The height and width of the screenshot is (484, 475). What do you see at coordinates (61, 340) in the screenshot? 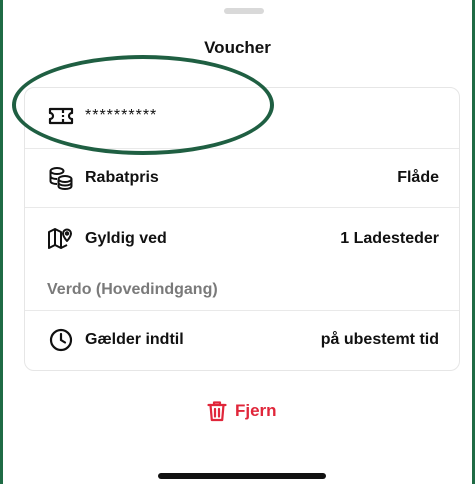
I see `clock-icon` at bounding box center [61, 340].